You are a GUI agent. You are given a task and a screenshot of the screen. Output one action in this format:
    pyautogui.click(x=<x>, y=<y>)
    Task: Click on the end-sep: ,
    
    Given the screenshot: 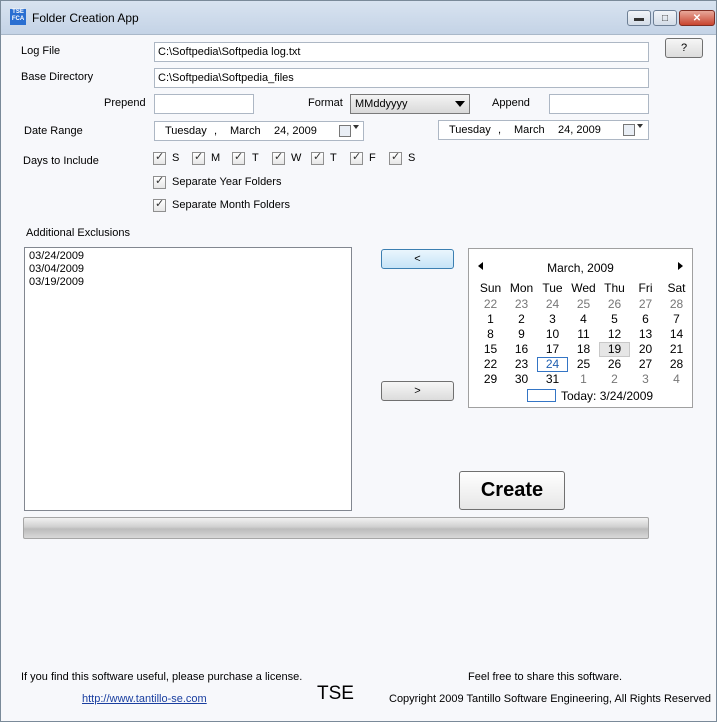 What is the action you would take?
    pyautogui.click(x=500, y=130)
    